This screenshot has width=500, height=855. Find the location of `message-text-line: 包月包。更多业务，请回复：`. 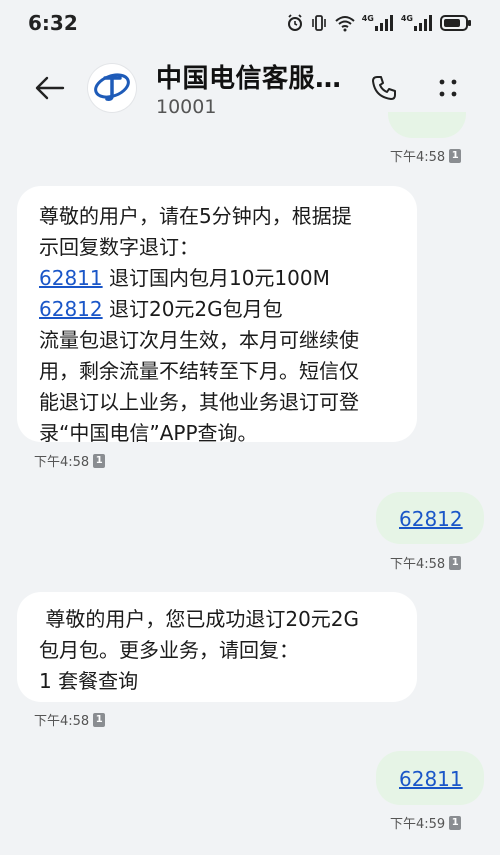

message-text-line: 包月包。更多业务，请回复： is located at coordinates (169, 650).